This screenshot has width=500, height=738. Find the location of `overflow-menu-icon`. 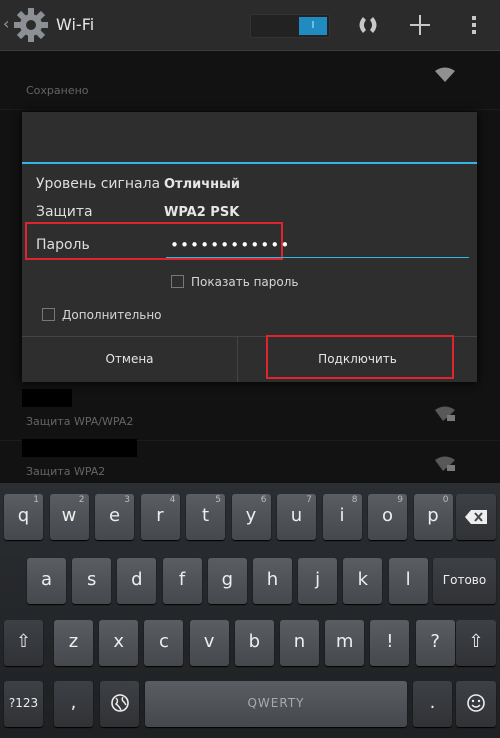

overflow-menu-icon is located at coordinates (474, 25).